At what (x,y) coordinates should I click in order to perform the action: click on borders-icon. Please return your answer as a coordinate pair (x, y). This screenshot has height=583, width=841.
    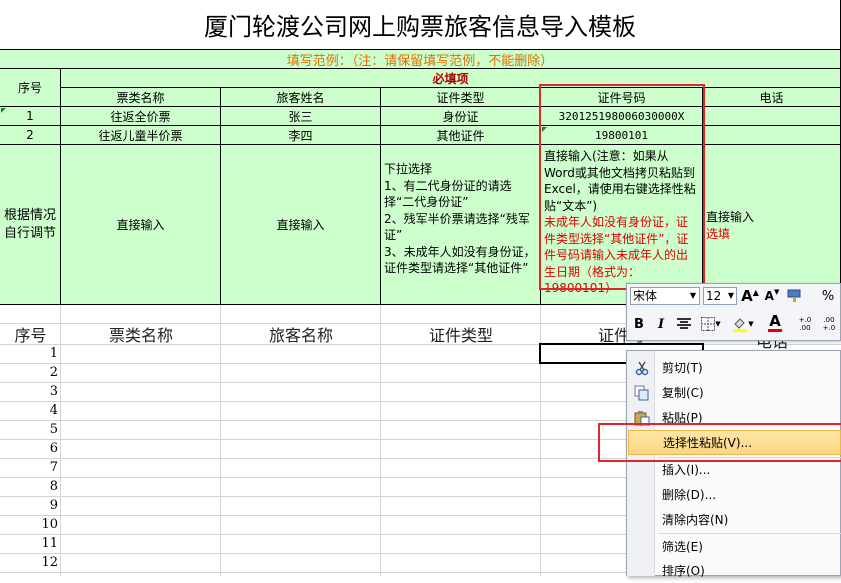
    Looking at the image, I should click on (708, 324).